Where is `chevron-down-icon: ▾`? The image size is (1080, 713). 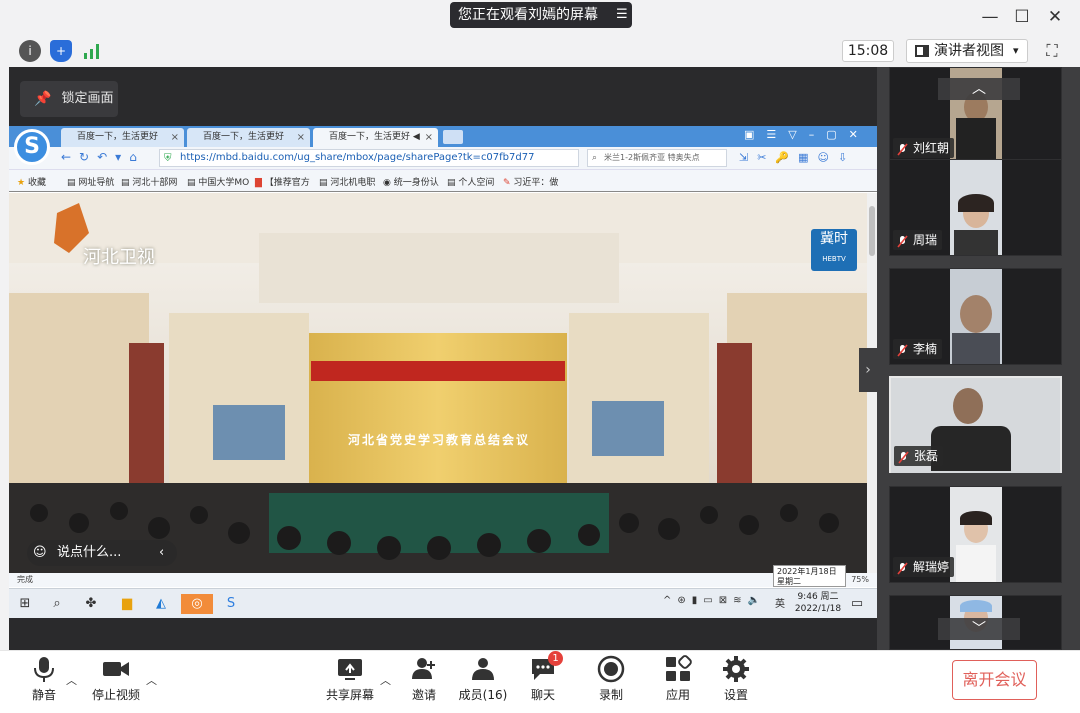
chevron-down-icon: ▾ is located at coordinates (1016, 50).